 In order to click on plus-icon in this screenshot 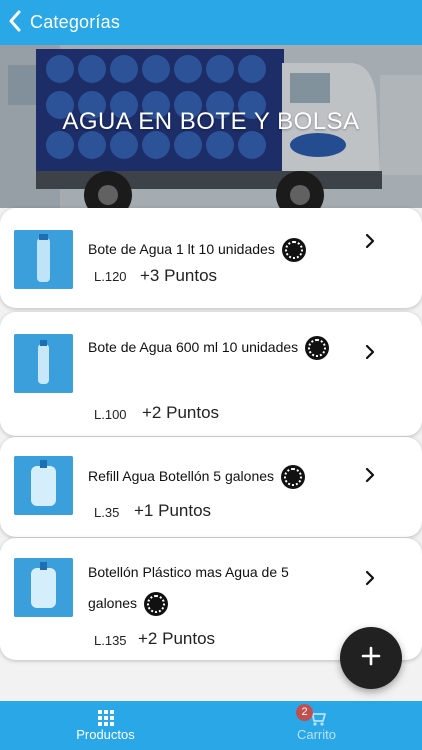, I will do `click(371, 658)`.